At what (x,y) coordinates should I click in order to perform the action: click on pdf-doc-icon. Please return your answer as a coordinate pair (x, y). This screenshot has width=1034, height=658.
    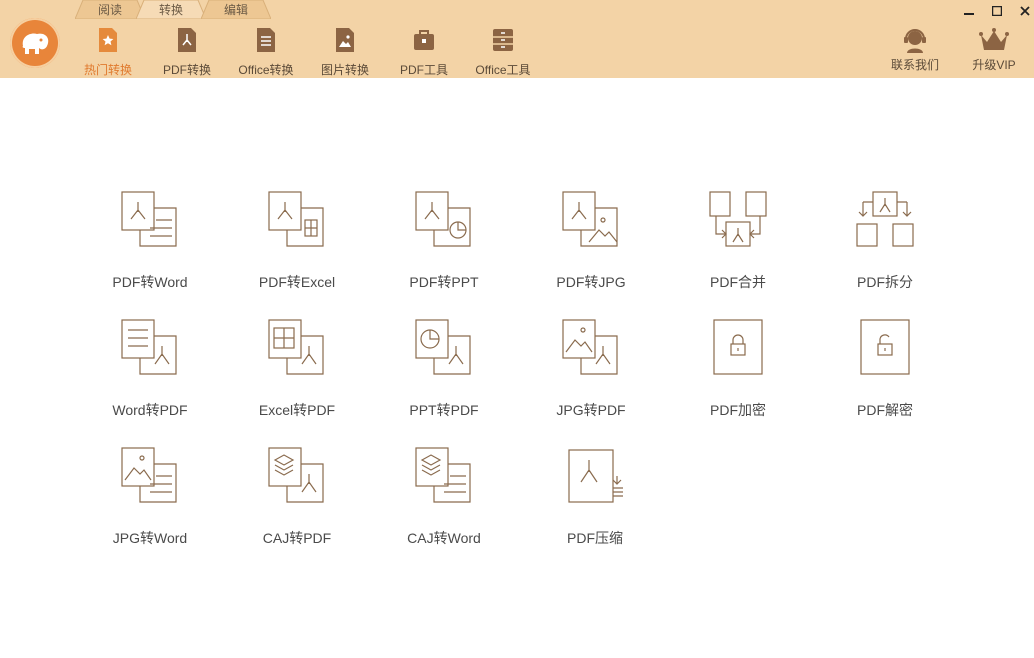
    Looking at the image, I should click on (187, 40).